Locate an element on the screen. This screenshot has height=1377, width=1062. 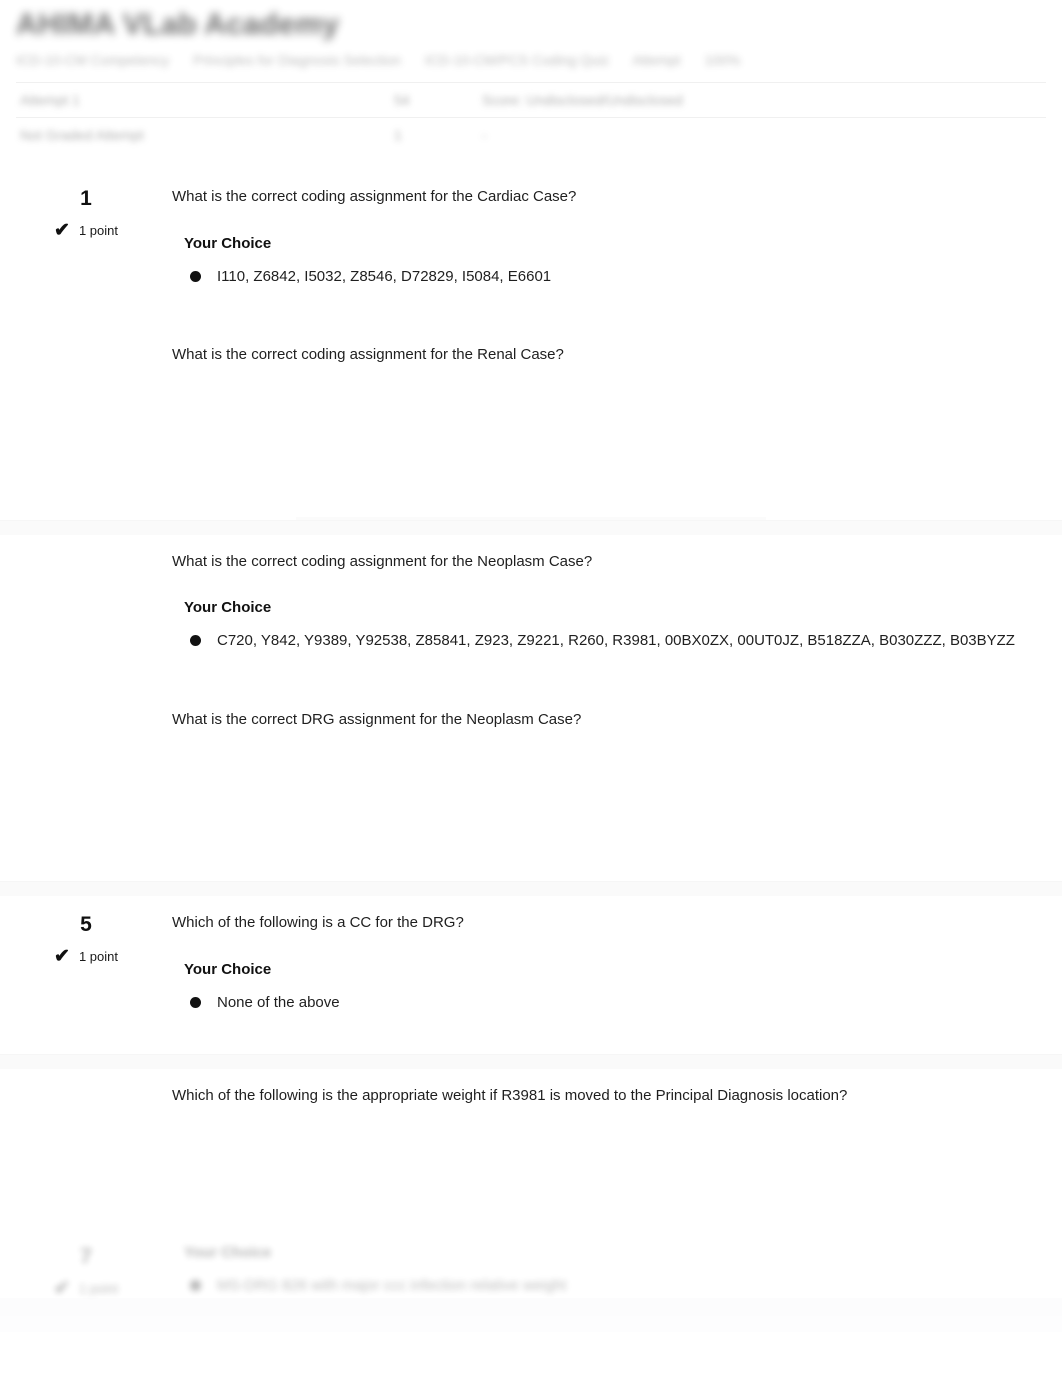
breadcrumb-item-0: ICD-10-CM Competency is located at coordinates (92, 60).